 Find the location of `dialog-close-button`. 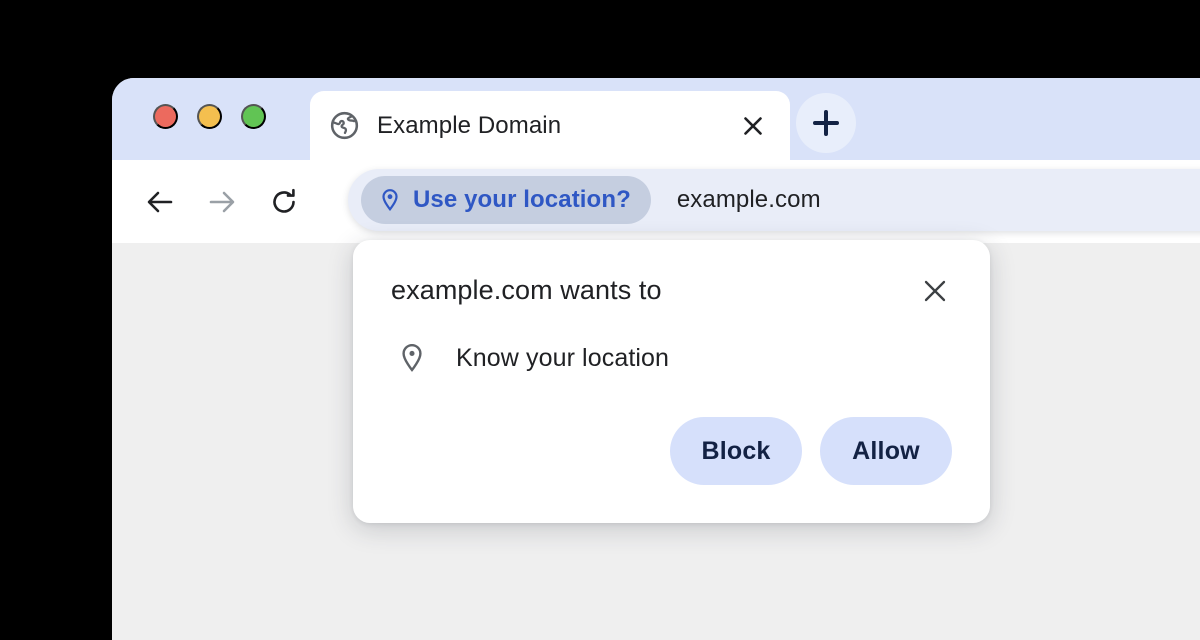

dialog-close-button is located at coordinates (935, 291).